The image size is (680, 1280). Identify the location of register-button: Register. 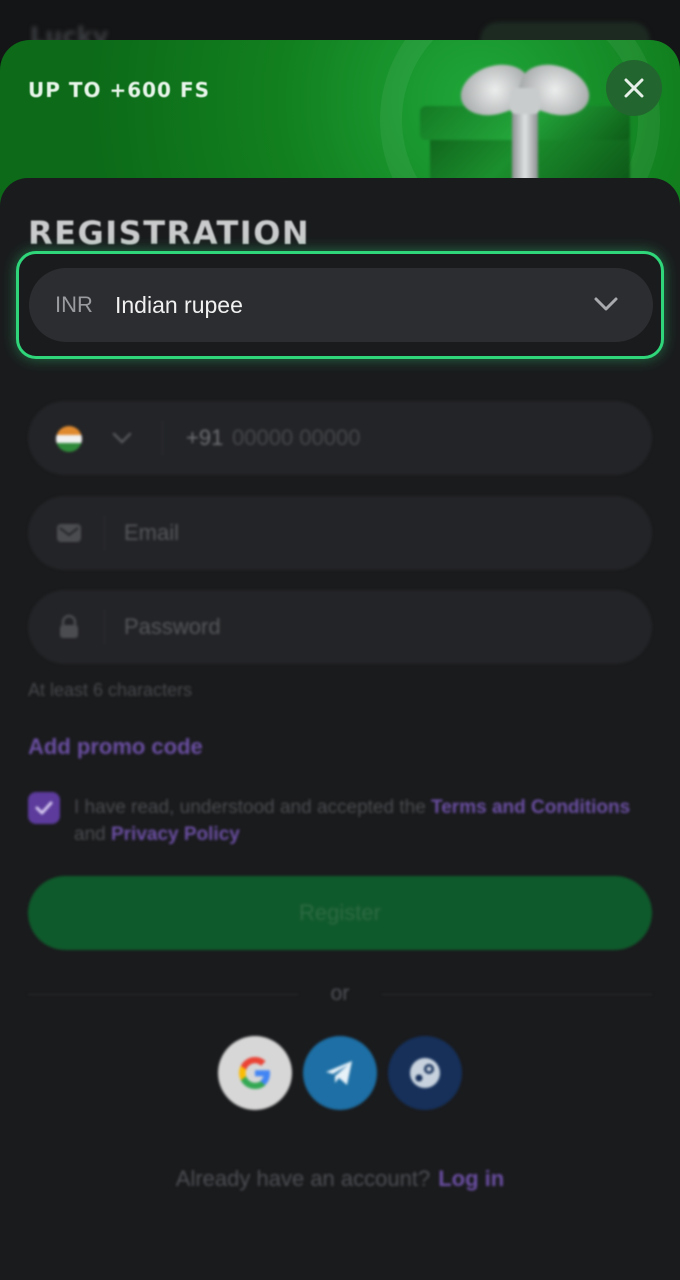
(340, 913).